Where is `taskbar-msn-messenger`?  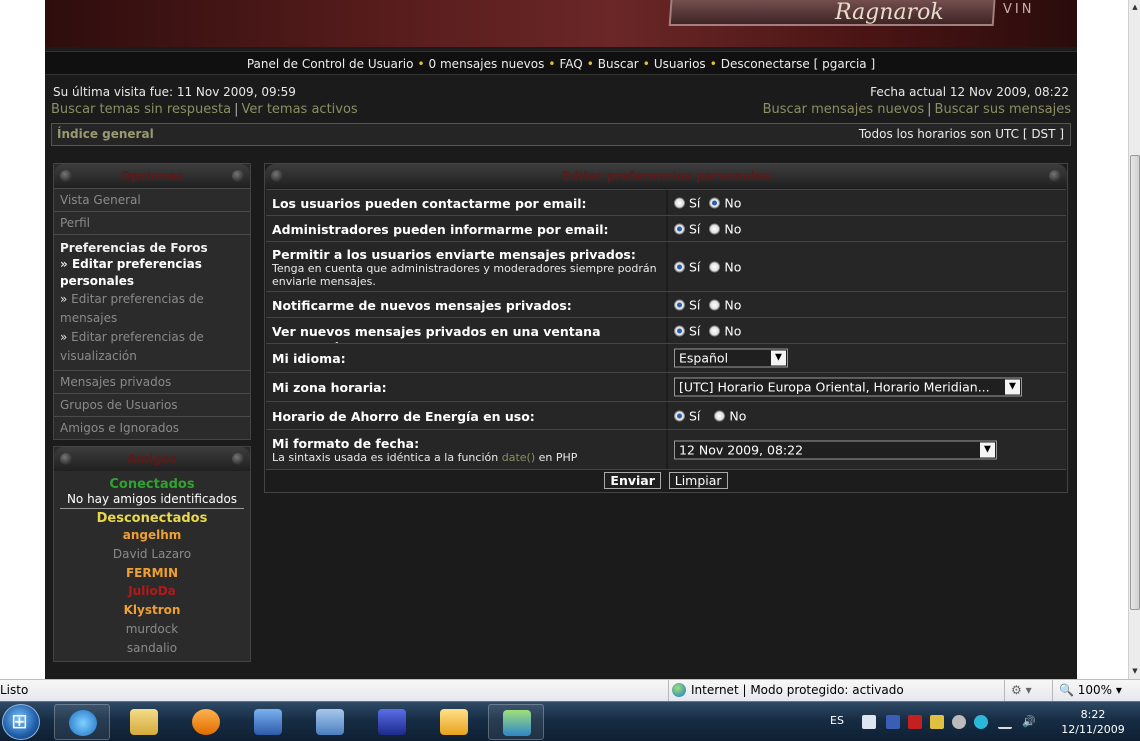
taskbar-msn-messenger is located at coordinates (516, 722).